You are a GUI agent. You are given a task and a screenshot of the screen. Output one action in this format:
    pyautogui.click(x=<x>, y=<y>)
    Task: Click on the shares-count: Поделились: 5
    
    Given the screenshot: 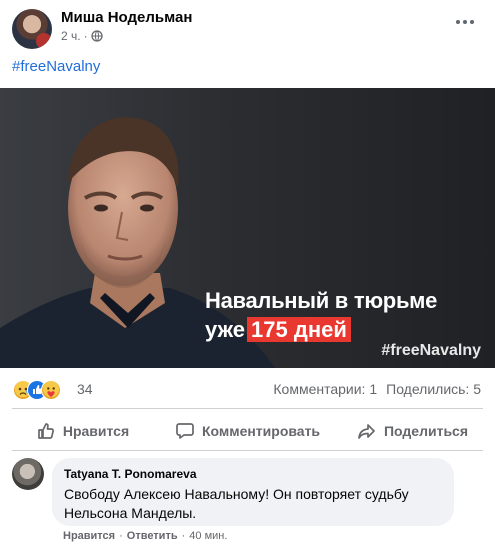 What is the action you would take?
    pyautogui.click(x=433, y=389)
    